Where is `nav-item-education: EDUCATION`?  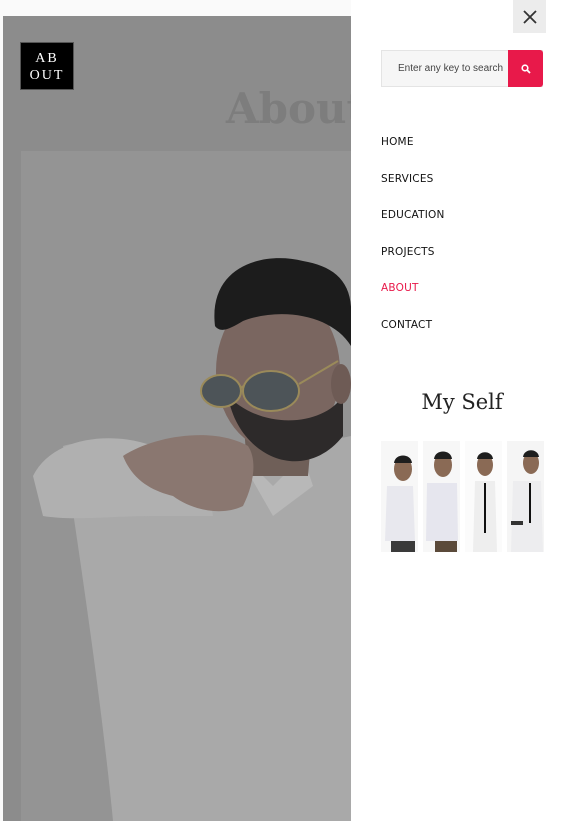 nav-item-education: EDUCATION is located at coordinates (413, 227).